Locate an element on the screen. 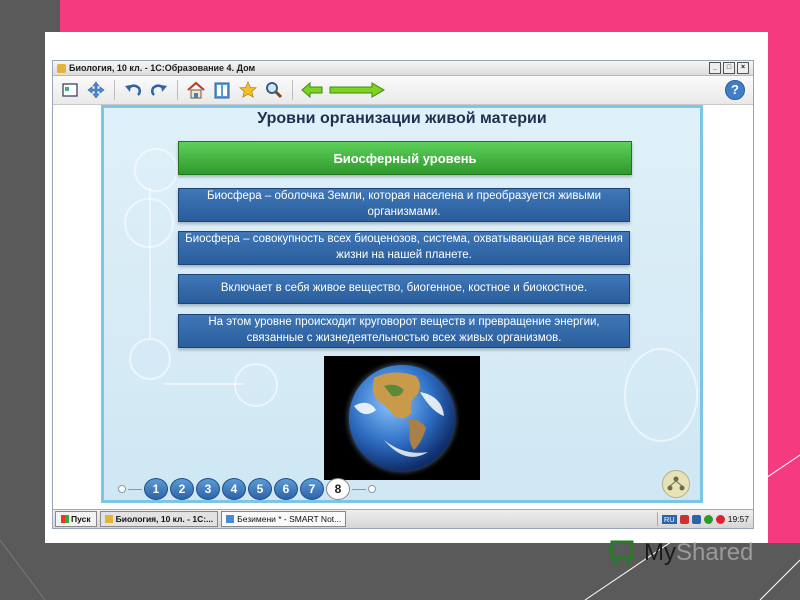  back-arrow-icon is located at coordinates (312, 90).